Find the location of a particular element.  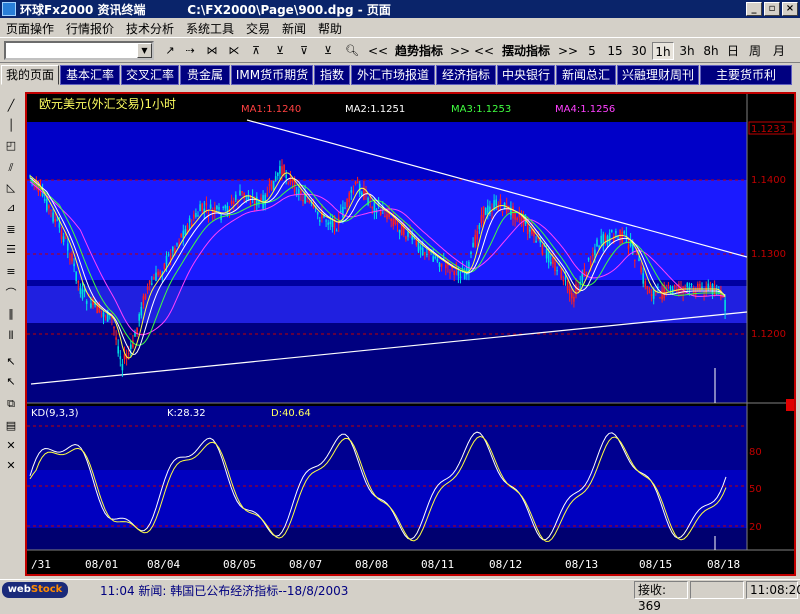

tab-precious-metals: 贵金属 is located at coordinates (205, 75).